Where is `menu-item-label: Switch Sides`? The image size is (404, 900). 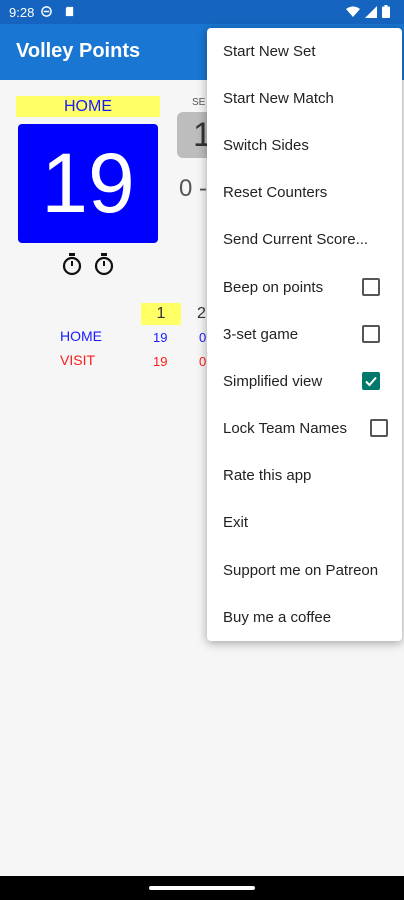 menu-item-label: Switch Sides is located at coordinates (266, 145).